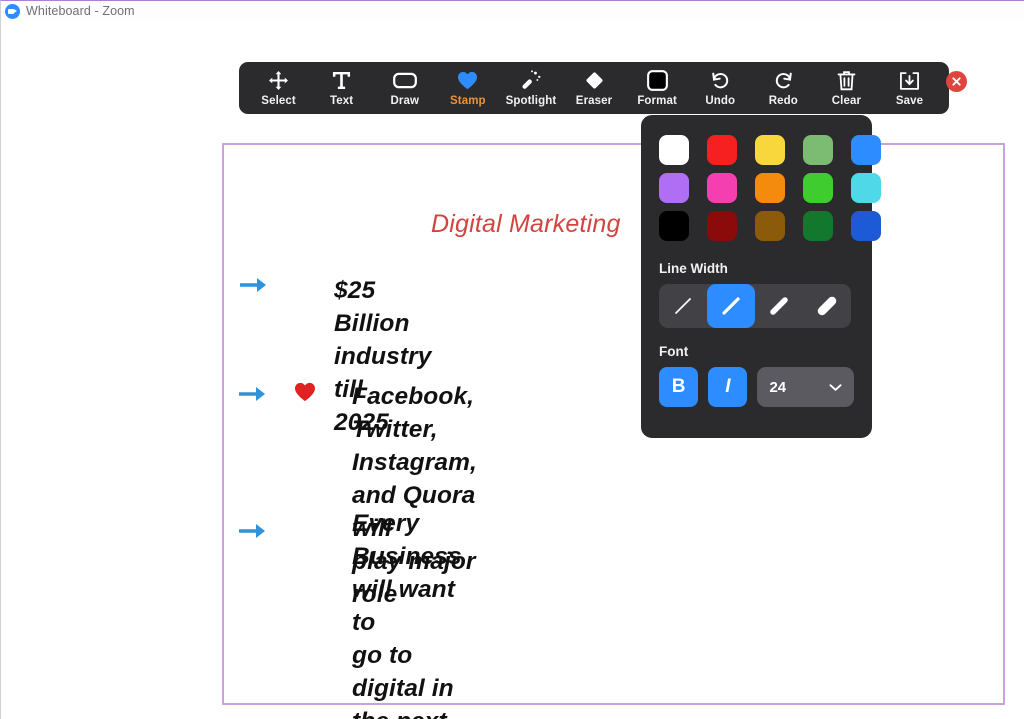  I want to click on line-width-options, so click(755, 306).